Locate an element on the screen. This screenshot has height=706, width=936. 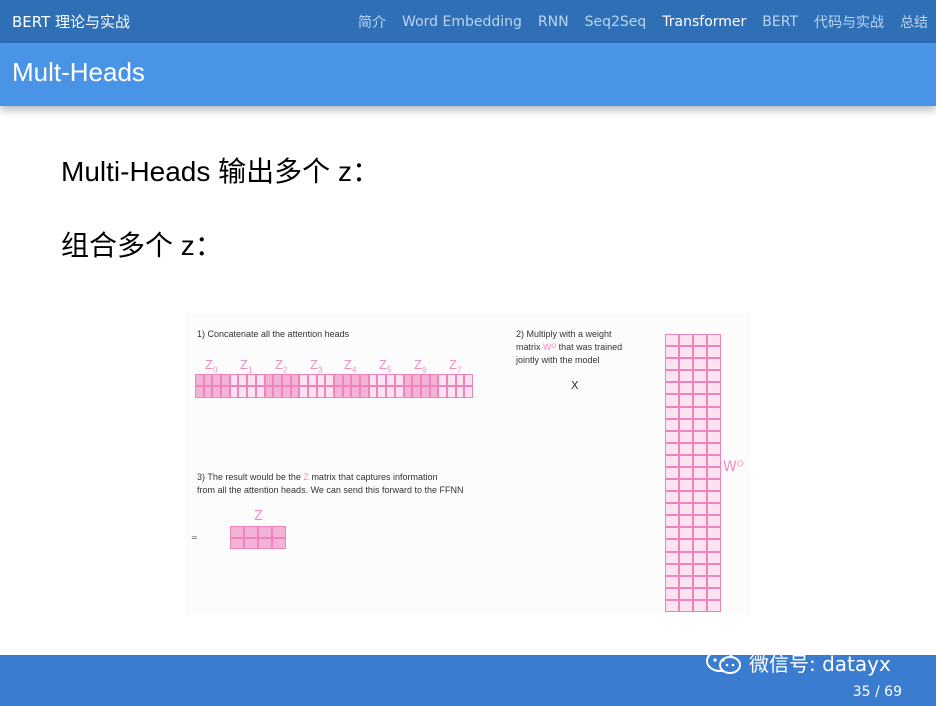
nav-link-summary: 总结 is located at coordinates (914, 22).